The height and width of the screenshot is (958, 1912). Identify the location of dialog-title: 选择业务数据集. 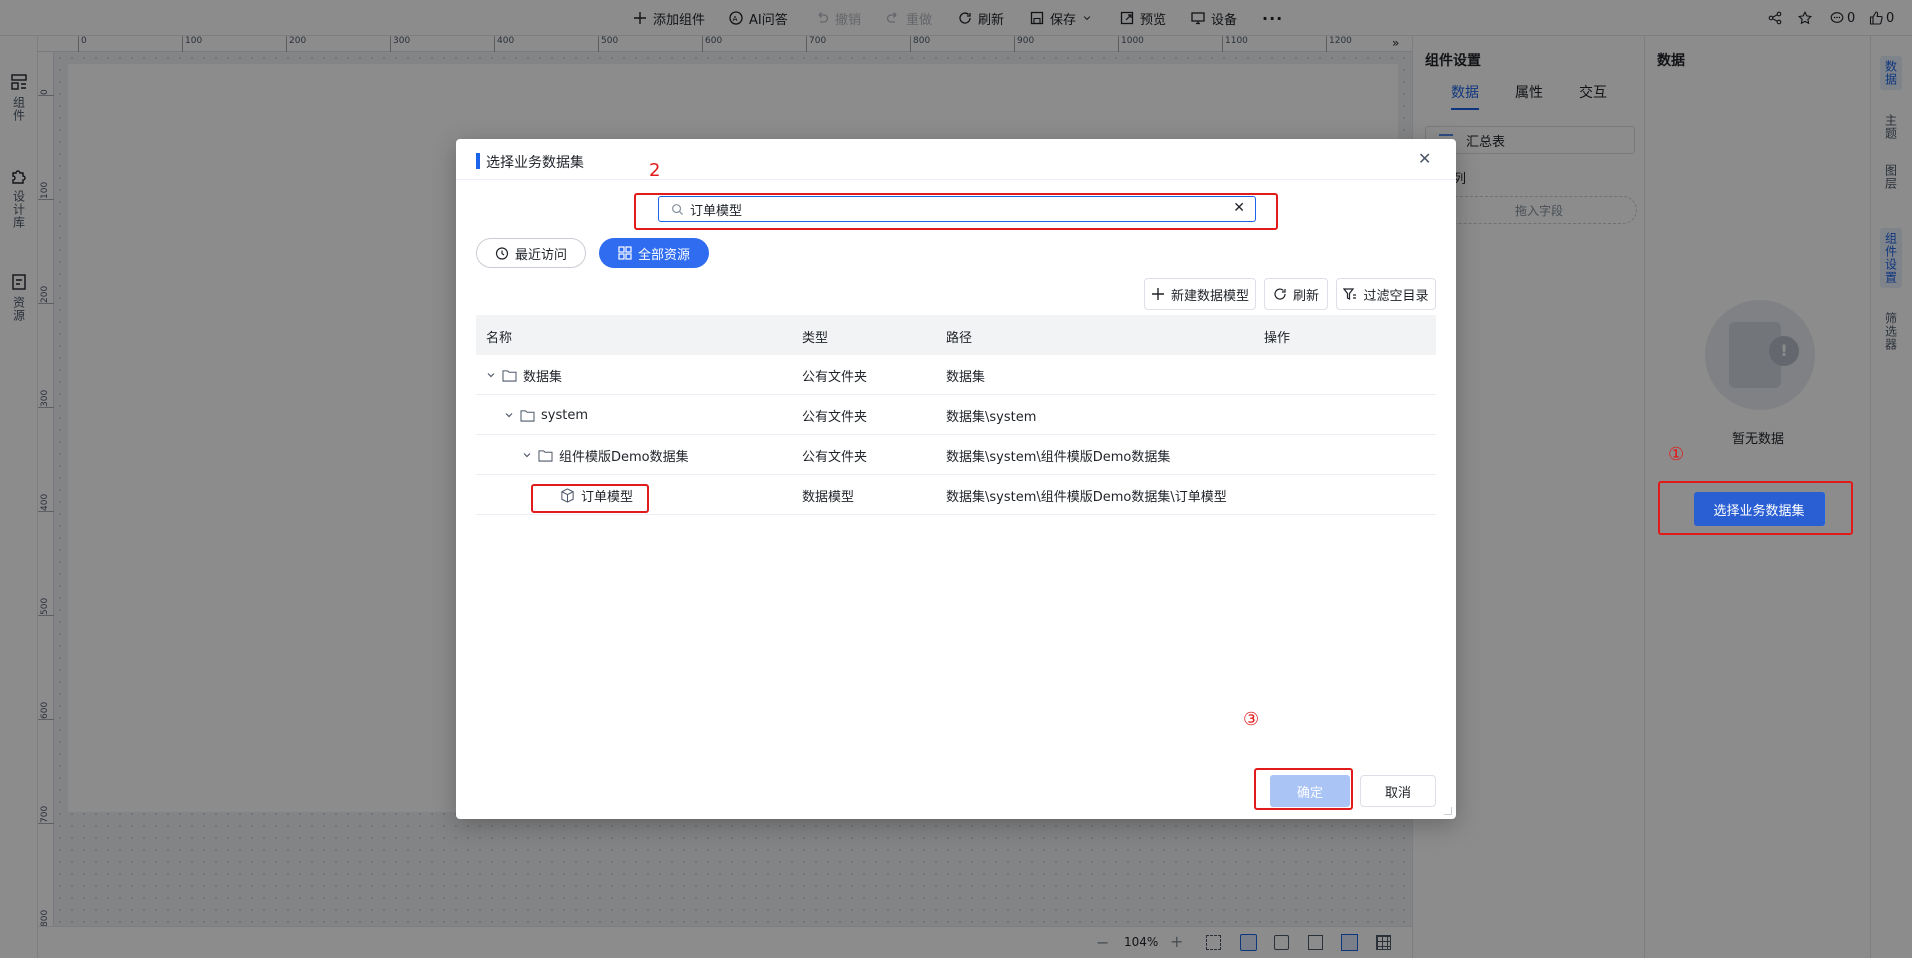
(535, 163).